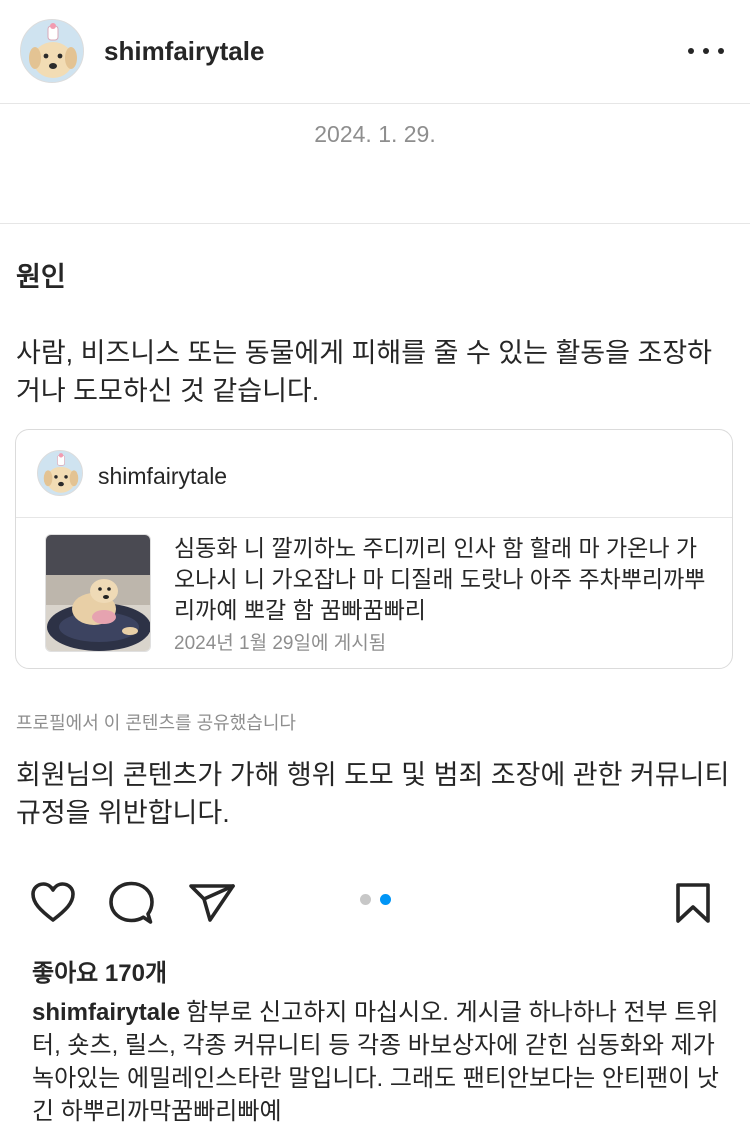 Image resolution: width=750 pixels, height=1131 pixels. Describe the element at coordinates (385, 899) in the screenshot. I see `carousel-dot-active` at that location.